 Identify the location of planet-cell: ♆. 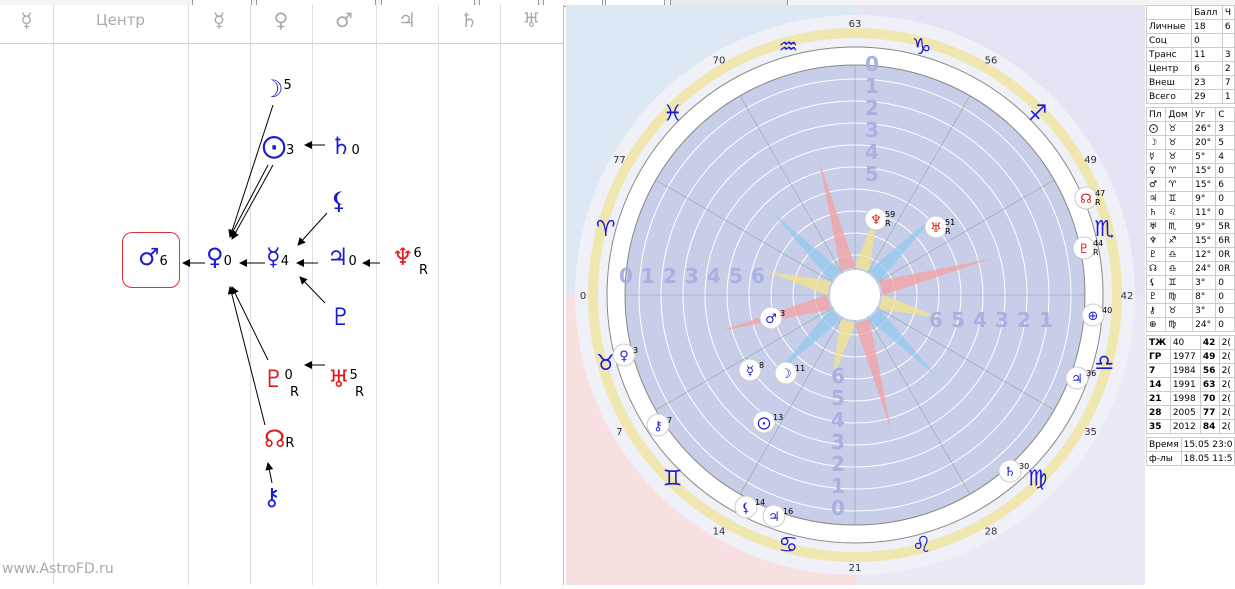
(1156, 240).